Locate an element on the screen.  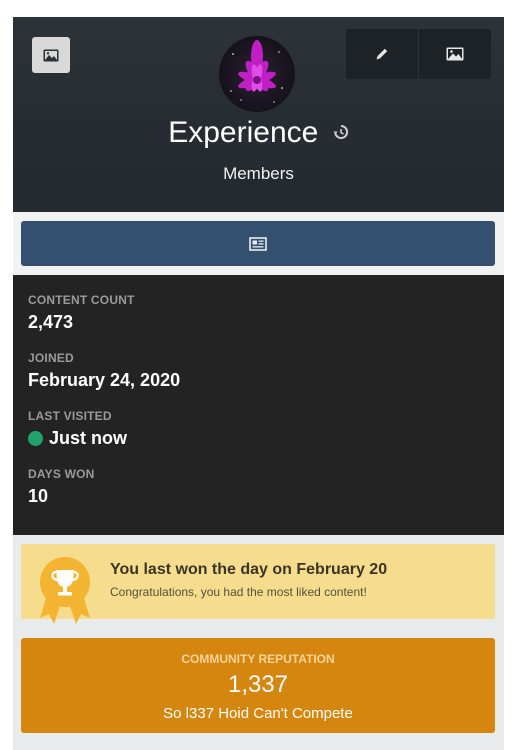
stat-value: Just now is located at coordinates (77, 438).